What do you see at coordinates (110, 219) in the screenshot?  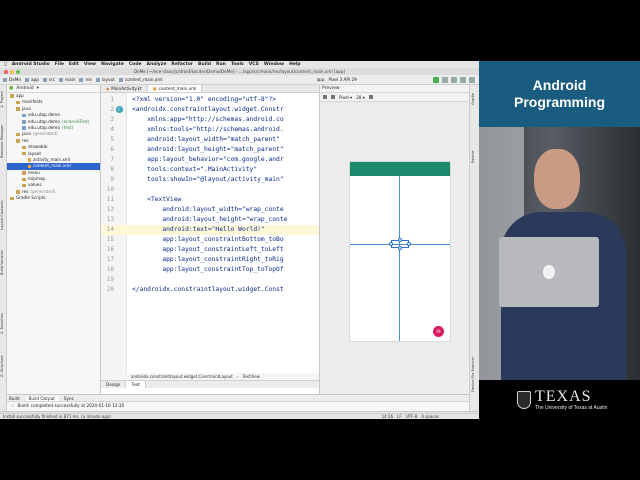 I see `line-number: 13` at bounding box center [110, 219].